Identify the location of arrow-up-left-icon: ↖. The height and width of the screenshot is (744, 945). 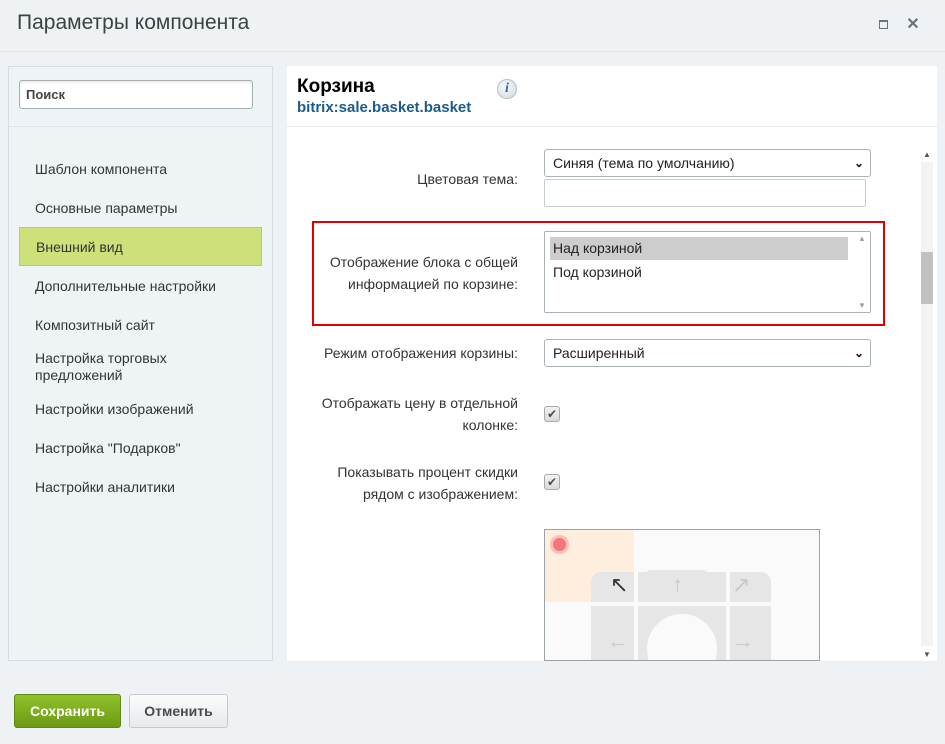
(619, 585).